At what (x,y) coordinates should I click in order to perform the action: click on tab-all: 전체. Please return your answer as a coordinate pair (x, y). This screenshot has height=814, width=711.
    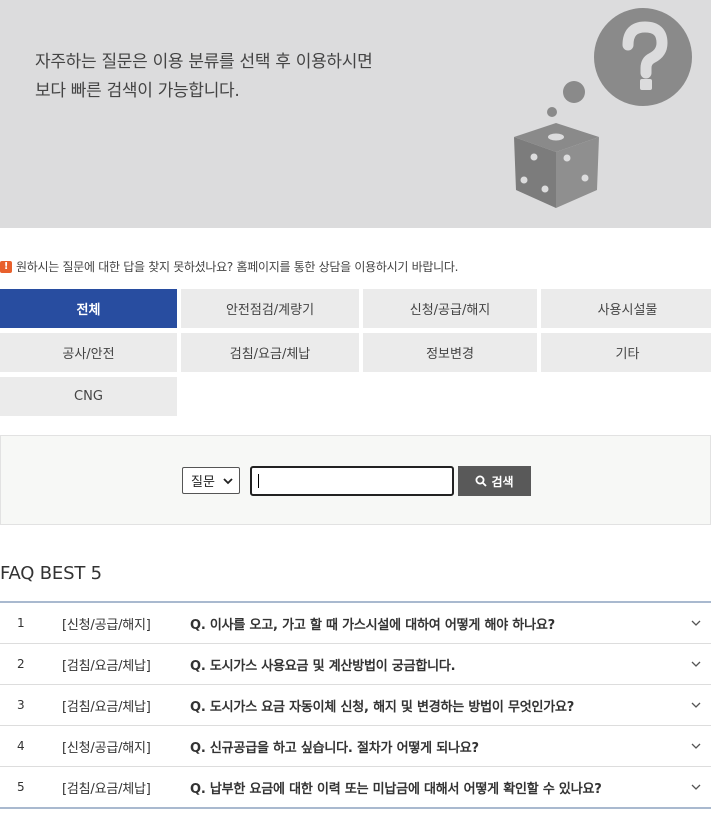
    Looking at the image, I should click on (88, 308).